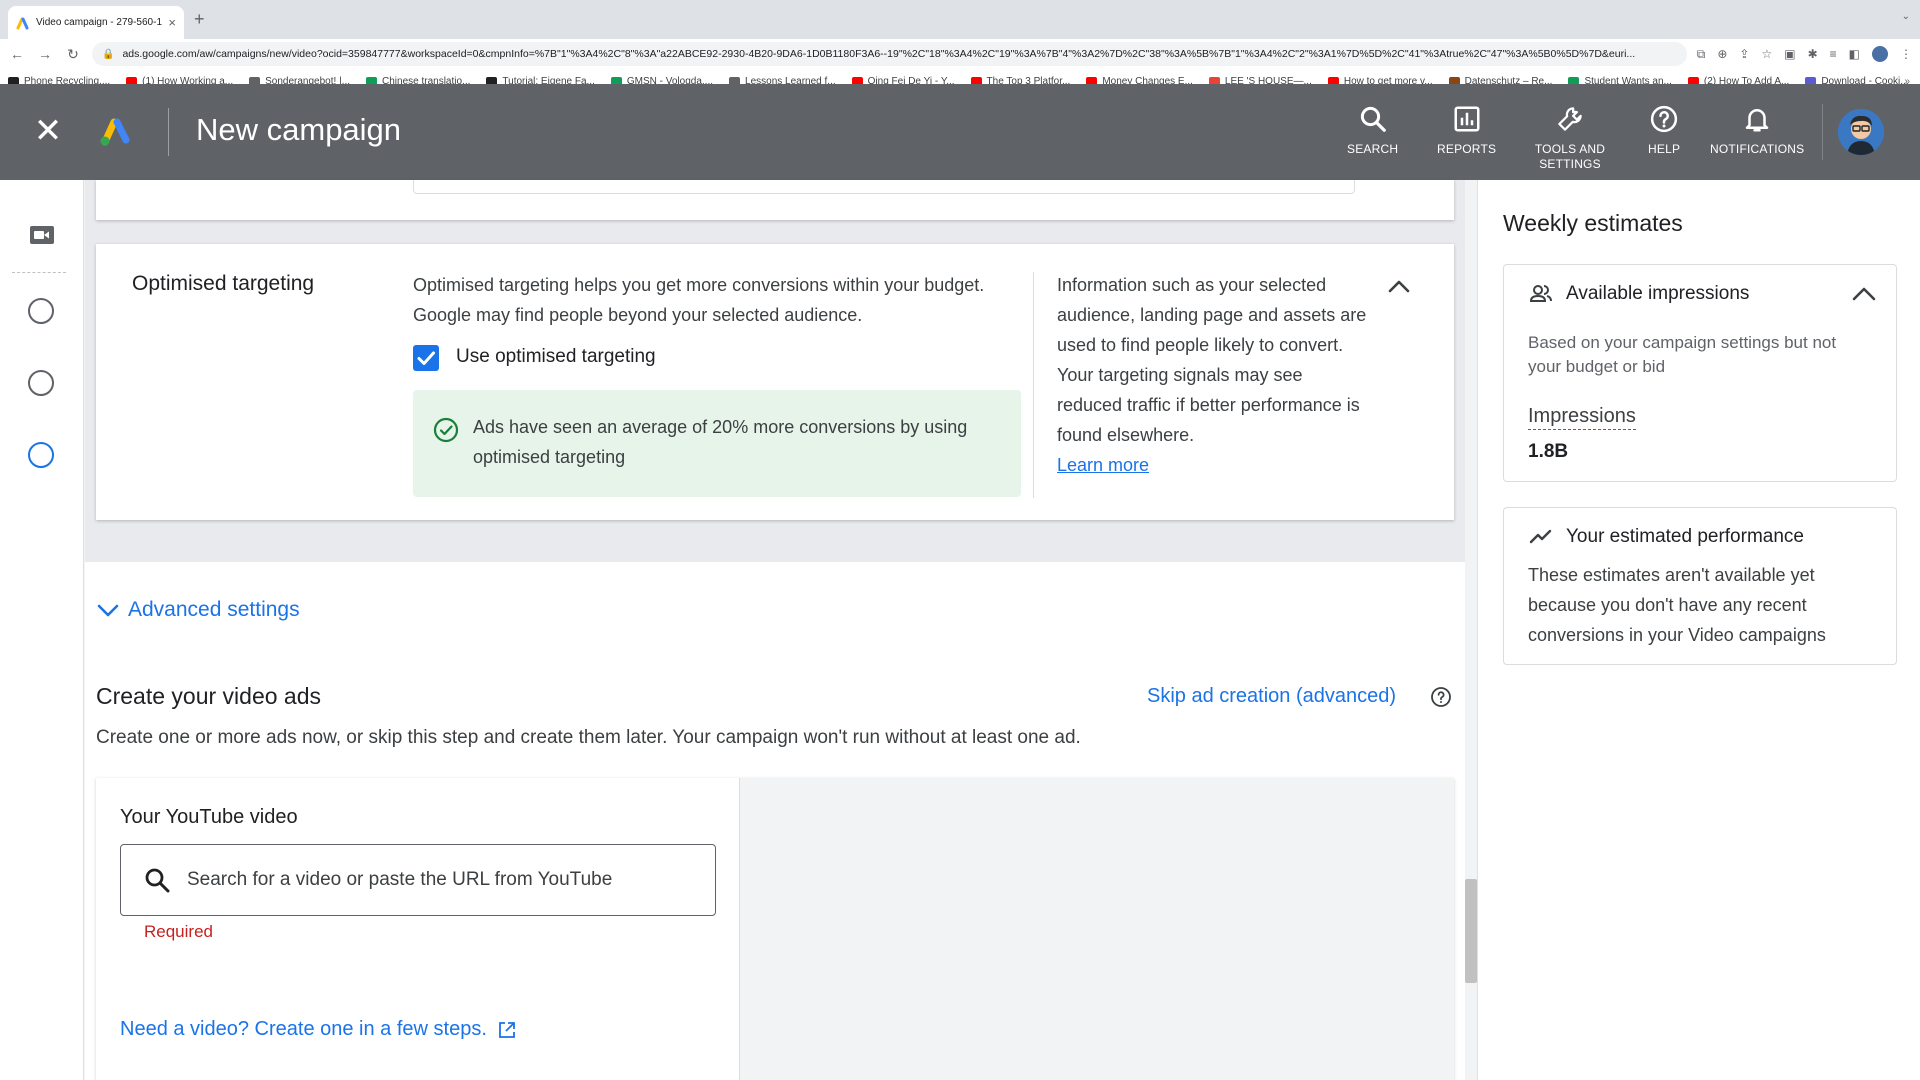 The image size is (1920, 1080). Describe the element at coordinates (1744, 54) in the screenshot. I see `share-icon: ⇪` at that location.